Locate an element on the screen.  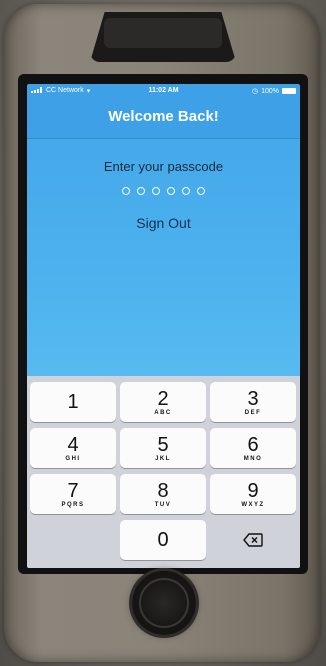
passcode-prompt: Enter your passcode is located at coordinates (163, 166).